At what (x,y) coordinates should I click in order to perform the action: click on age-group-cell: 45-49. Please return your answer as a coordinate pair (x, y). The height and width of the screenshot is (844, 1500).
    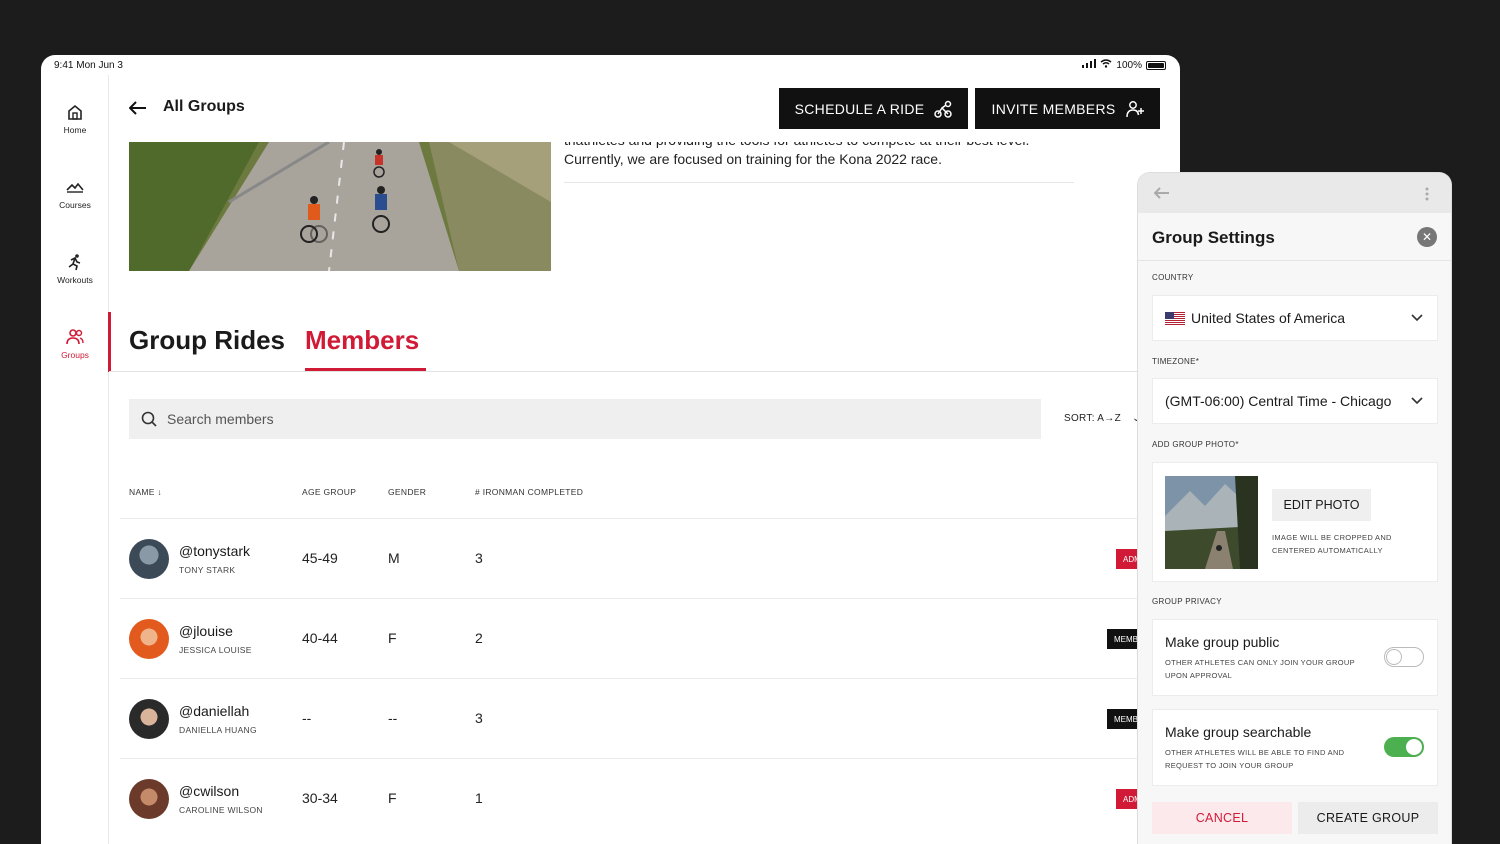
    Looking at the image, I should click on (320, 558).